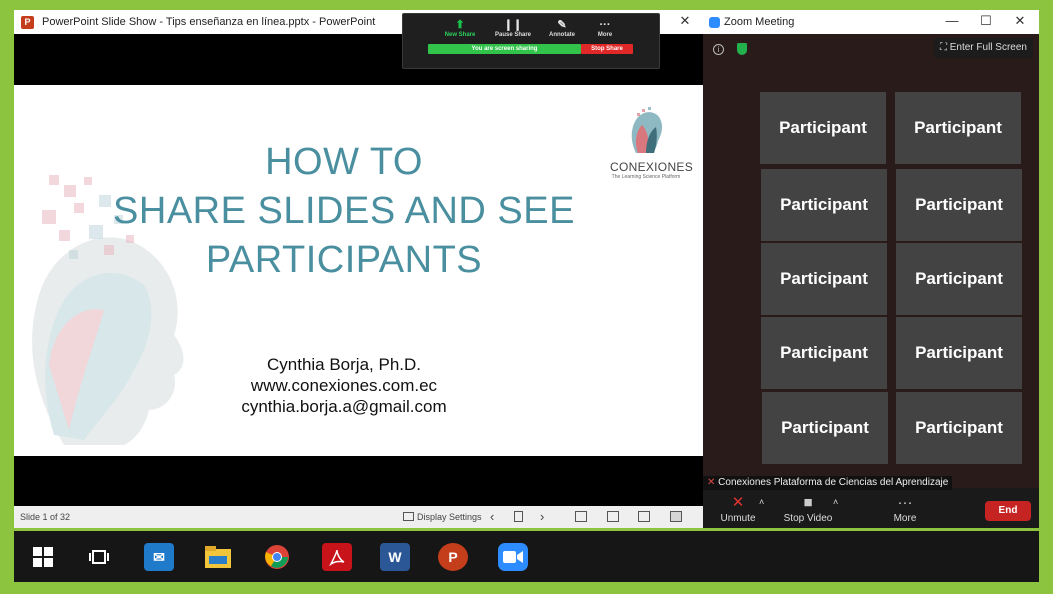  Describe the element at coordinates (607, 49) in the screenshot. I see `stop-share-button: Stop Share` at that location.